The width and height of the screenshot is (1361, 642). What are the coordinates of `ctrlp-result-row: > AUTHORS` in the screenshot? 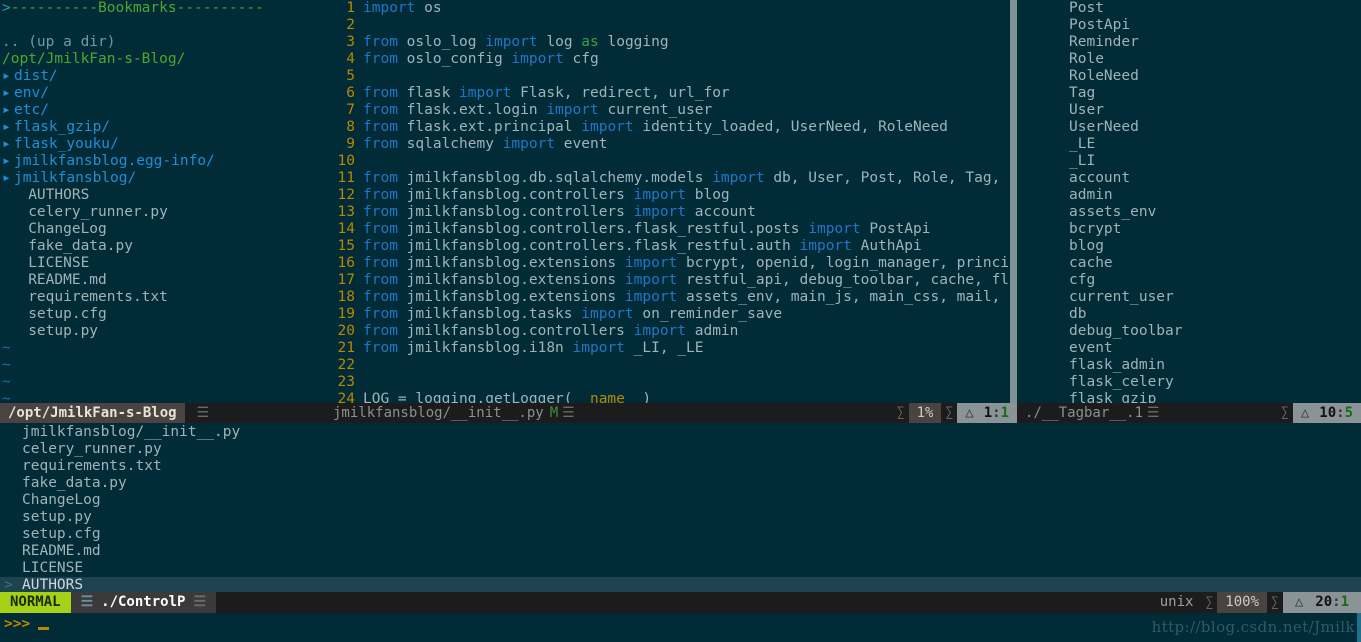 It's located at (680, 584).